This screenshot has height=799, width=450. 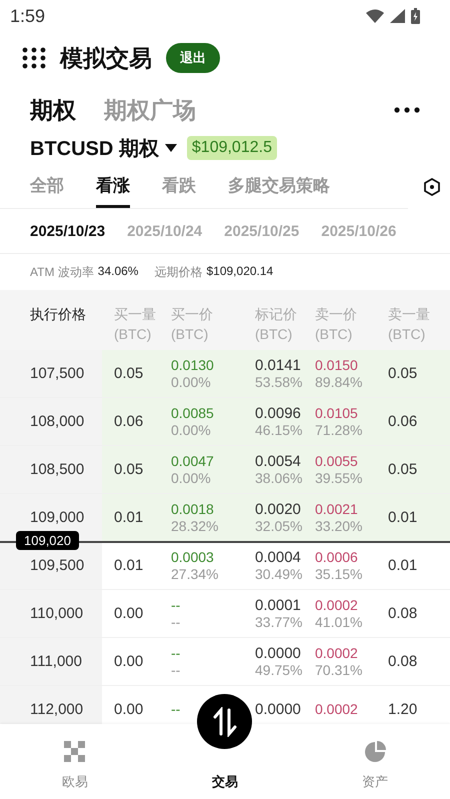 What do you see at coordinates (278, 461) in the screenshot?
I see `table-cell-text: 0.0054` at bounding box center [278, 461].